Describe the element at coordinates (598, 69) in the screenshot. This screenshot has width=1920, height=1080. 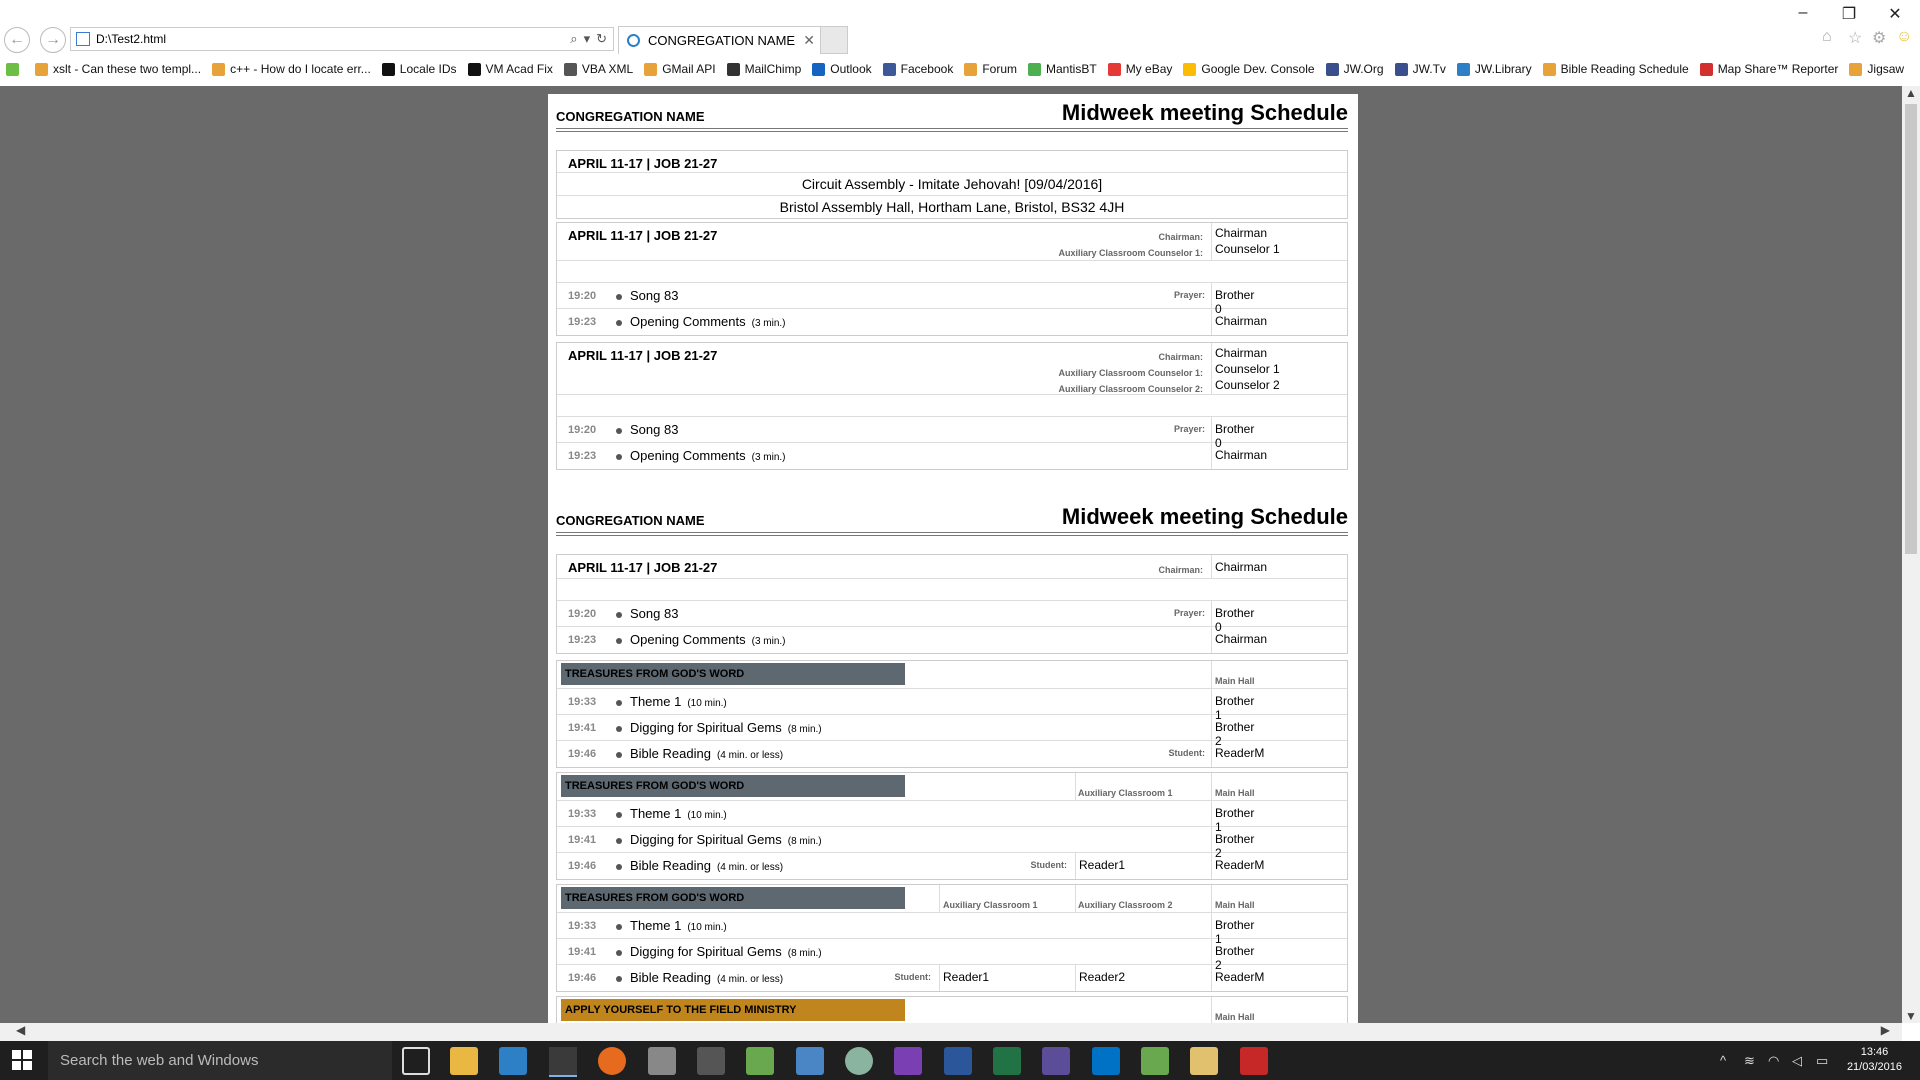
I see `favorite-link: VBA XML` at that location.